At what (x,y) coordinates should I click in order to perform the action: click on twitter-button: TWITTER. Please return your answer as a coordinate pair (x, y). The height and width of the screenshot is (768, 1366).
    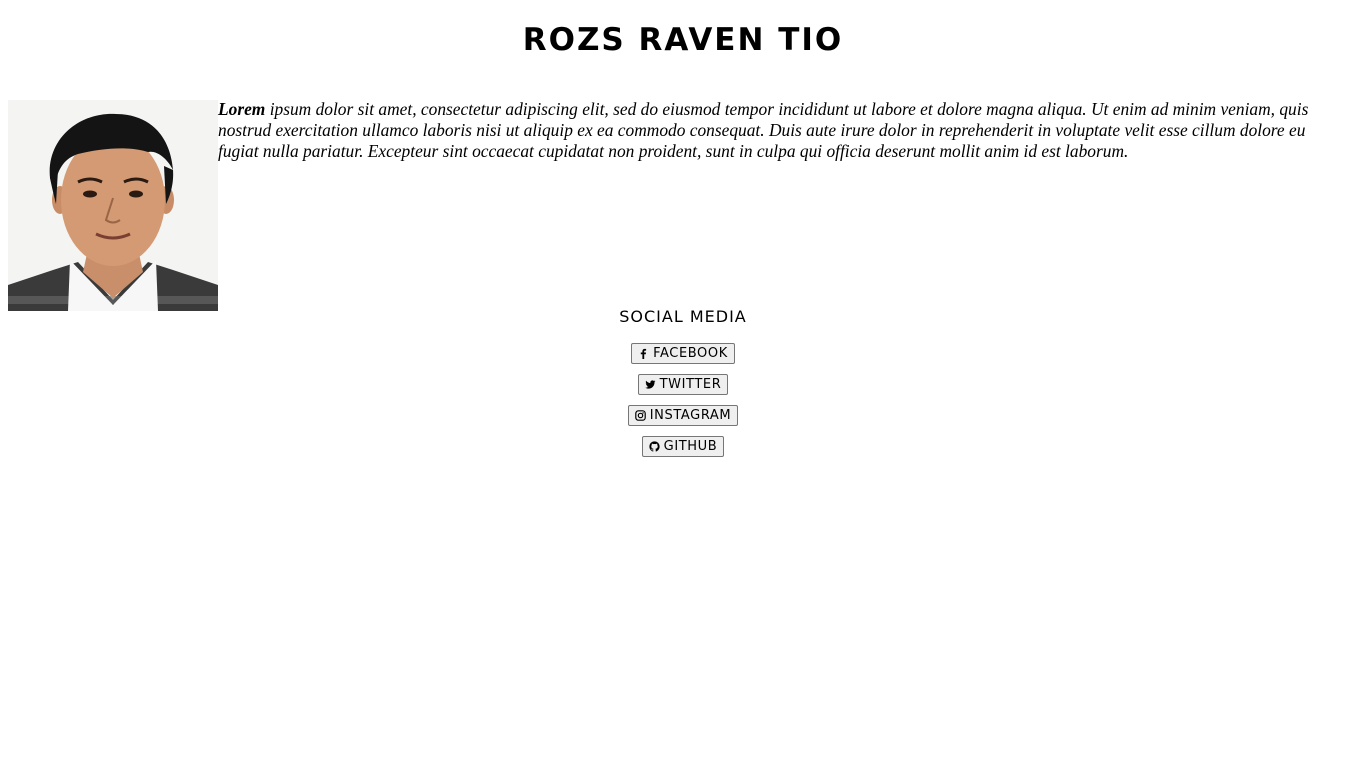
    Looking at the image, I should click on (683, 384).